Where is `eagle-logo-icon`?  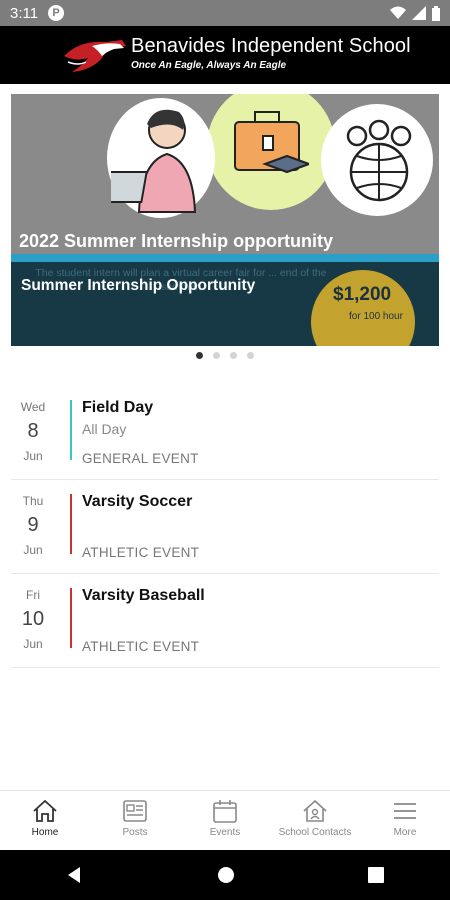
eagle-logo-icon is located at coordinates (95, 56).